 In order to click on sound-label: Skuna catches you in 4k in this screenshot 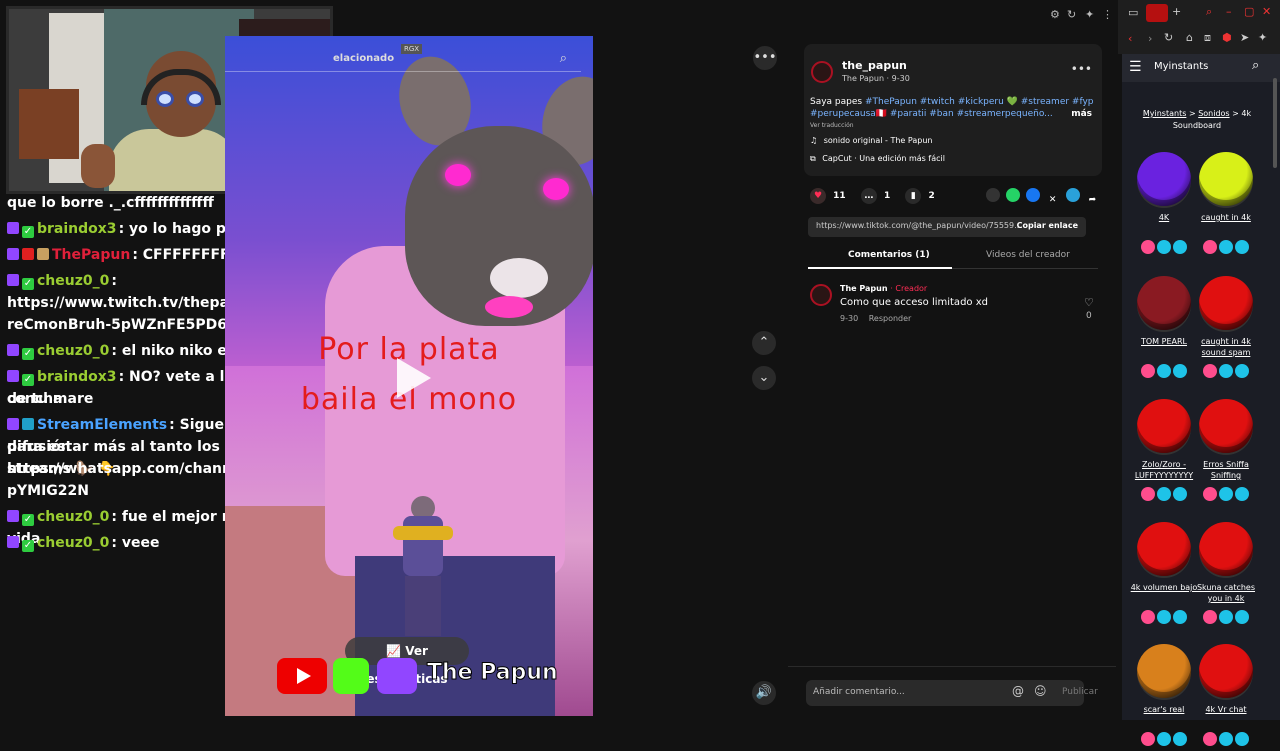, I will do `click(1226, 593)`.